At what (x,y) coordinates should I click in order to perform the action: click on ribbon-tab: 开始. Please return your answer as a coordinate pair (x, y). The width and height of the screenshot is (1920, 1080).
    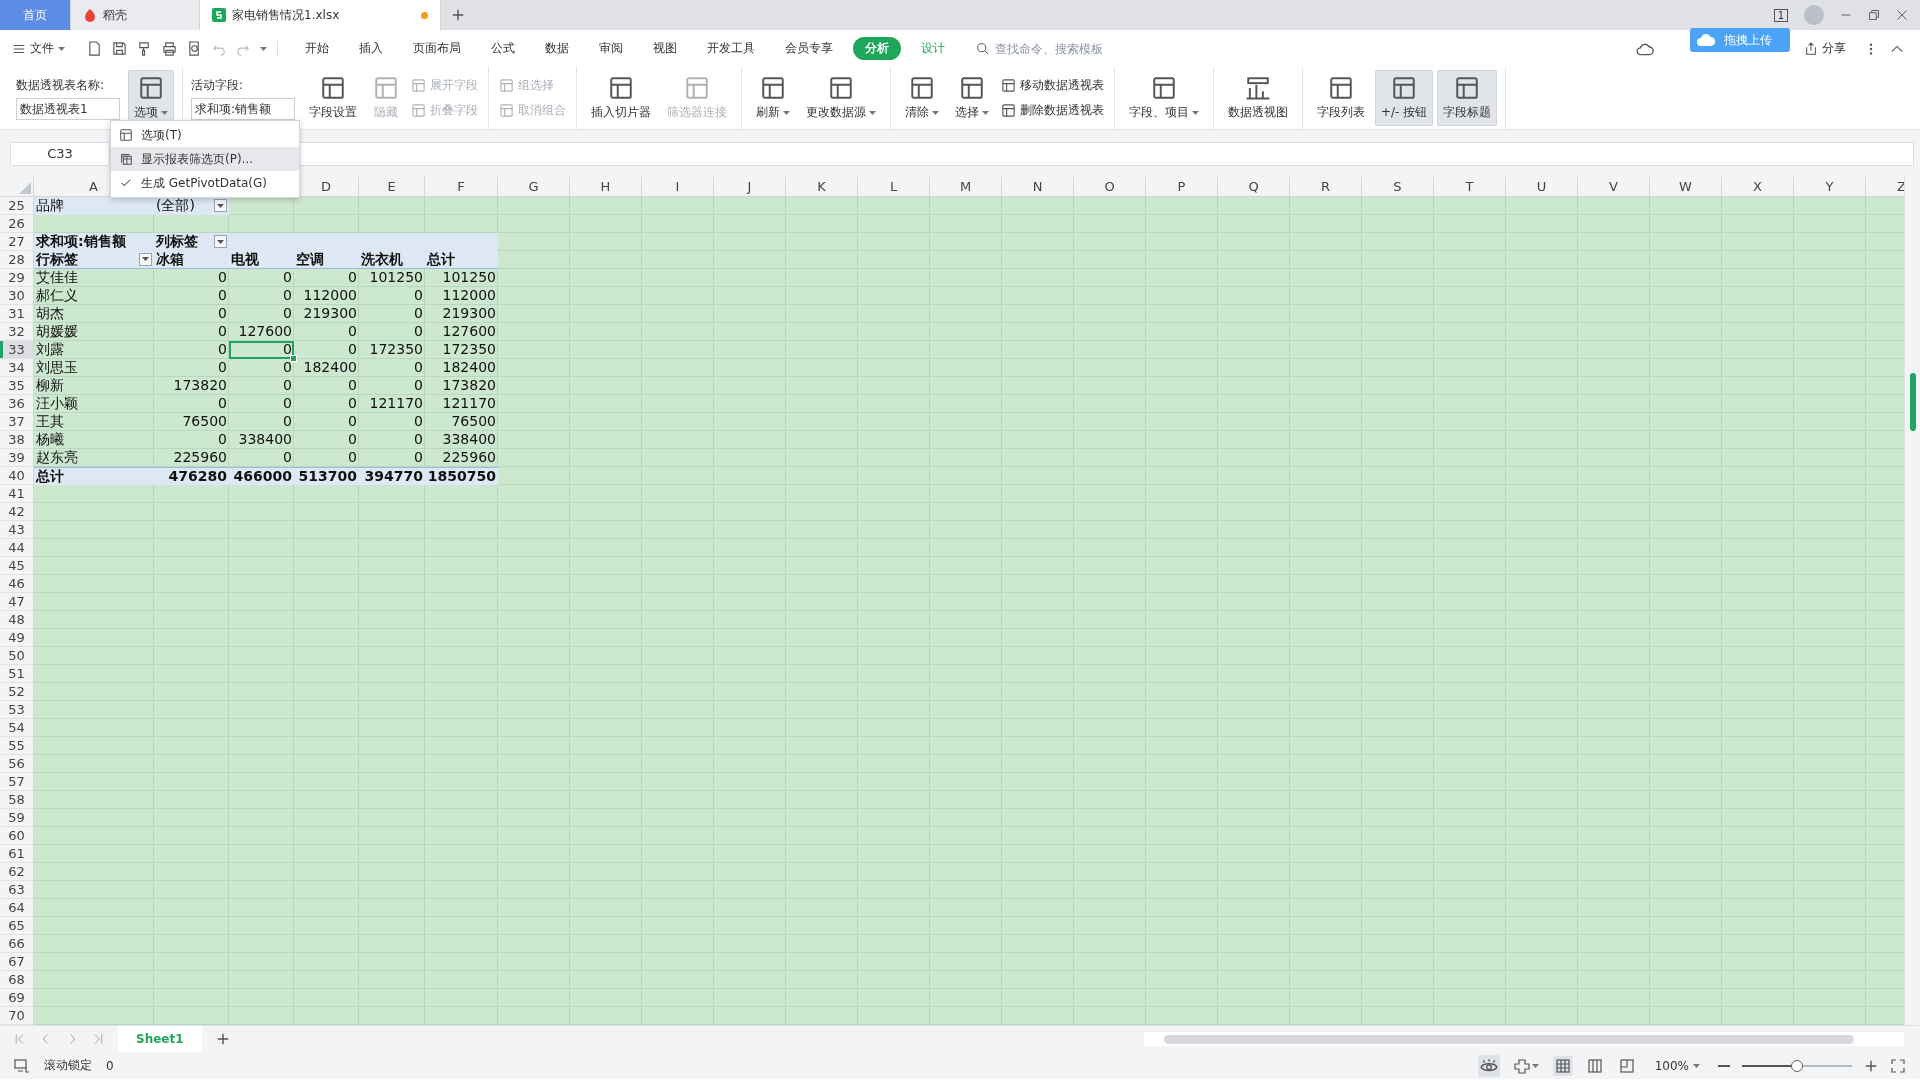
    Looking at the image, I should click on (317, 48).